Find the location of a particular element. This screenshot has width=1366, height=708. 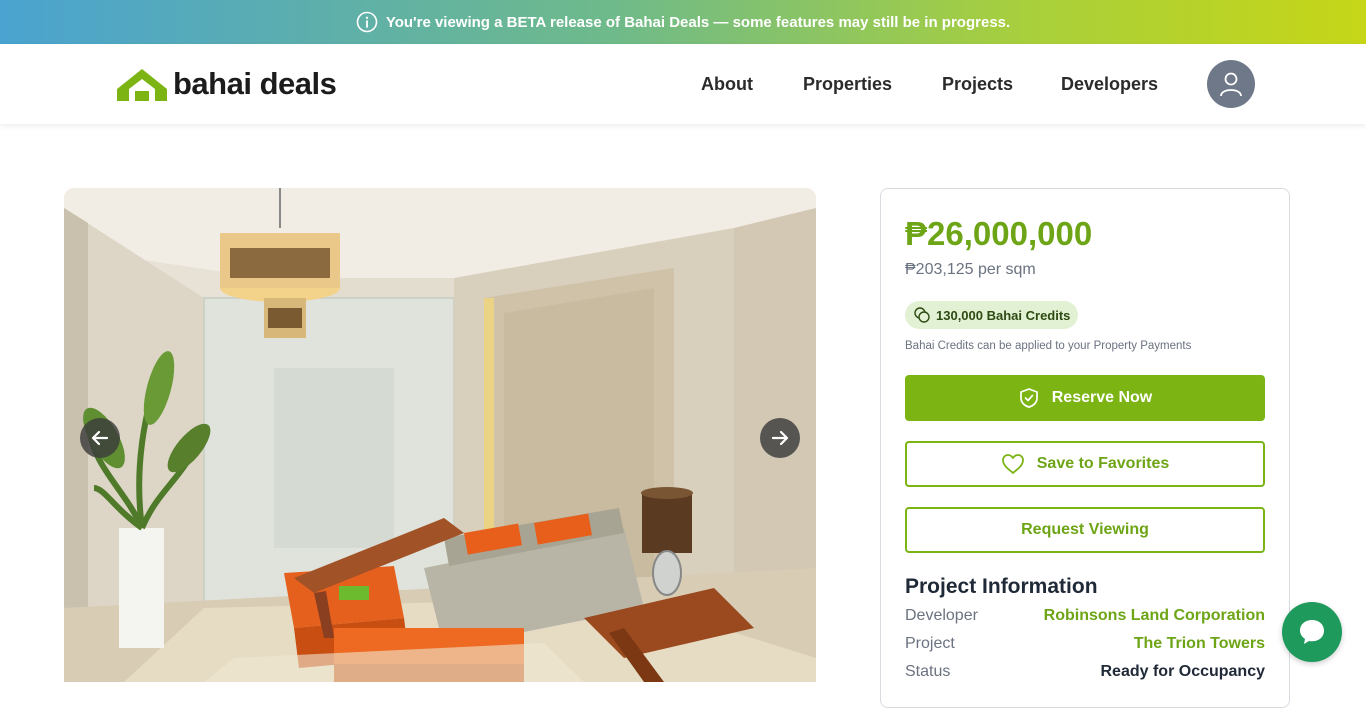

save-to-favorites-label: Save to Favorites is located at coordinates (1103, 463).